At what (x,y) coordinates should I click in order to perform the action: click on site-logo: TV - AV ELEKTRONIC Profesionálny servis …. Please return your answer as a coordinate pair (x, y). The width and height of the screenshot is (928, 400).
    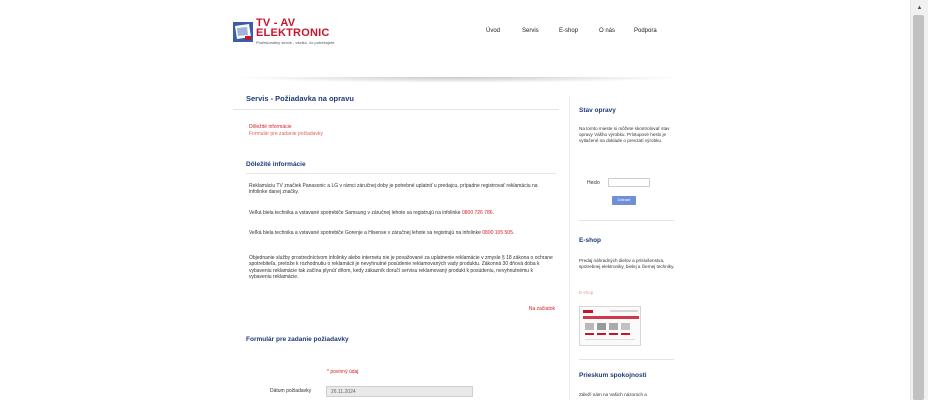
    Looking at the image, I should click on (313, 34).